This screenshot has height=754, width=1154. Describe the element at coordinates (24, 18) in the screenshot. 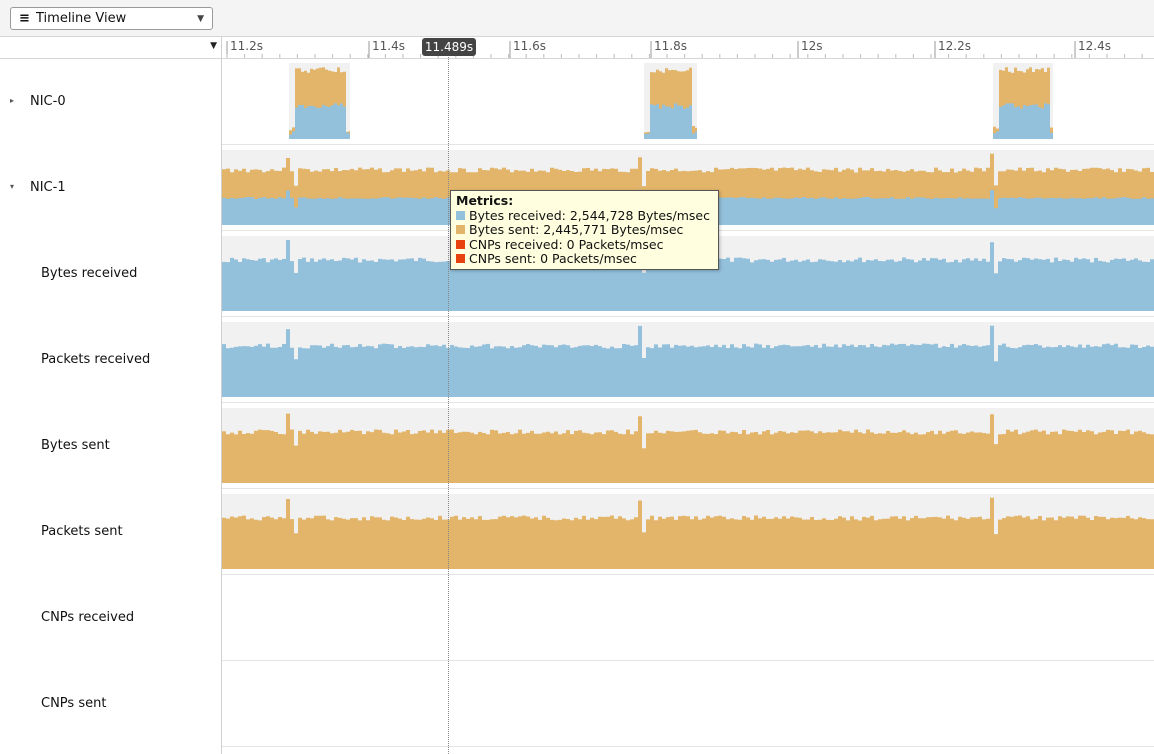

I see `menu-icon: ≡` at that location.